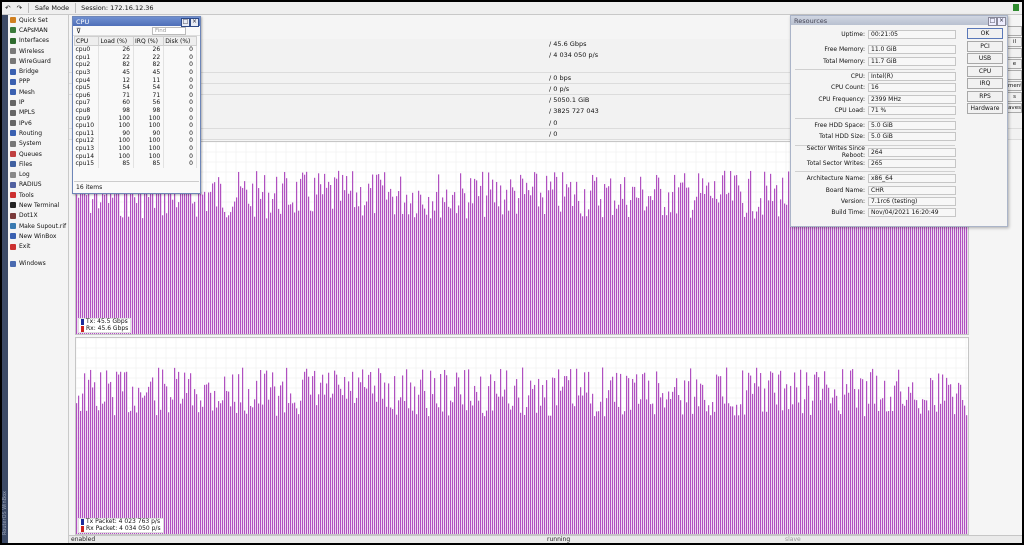 The height and width of the screenshot is (545, 1024). I want to click on table-row: cpu13 100 100 0, so click(135, 148).